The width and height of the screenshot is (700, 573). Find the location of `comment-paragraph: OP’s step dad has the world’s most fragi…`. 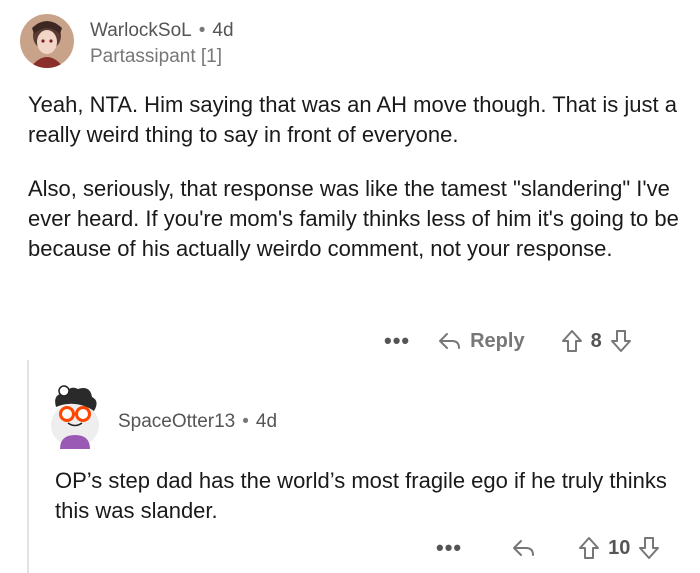

comment-paragraph: OP’s step dad has the world’s most fragi… is located at coordinates (361, 495).